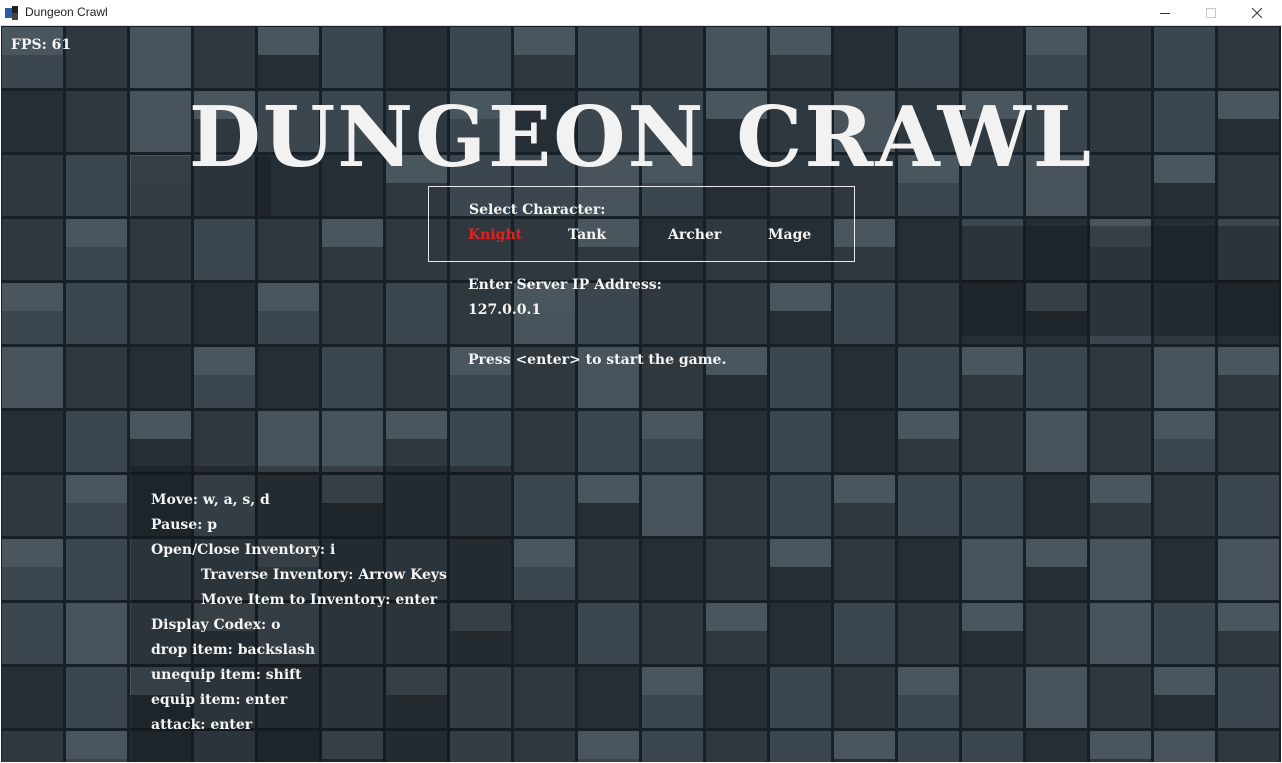 This screenshot has width=1282, height=763. What do you see at coordinates (641, 137) in the screenshot?
I see `game-title: DUNGEON CRAWL` at bounding box center [641, 137].